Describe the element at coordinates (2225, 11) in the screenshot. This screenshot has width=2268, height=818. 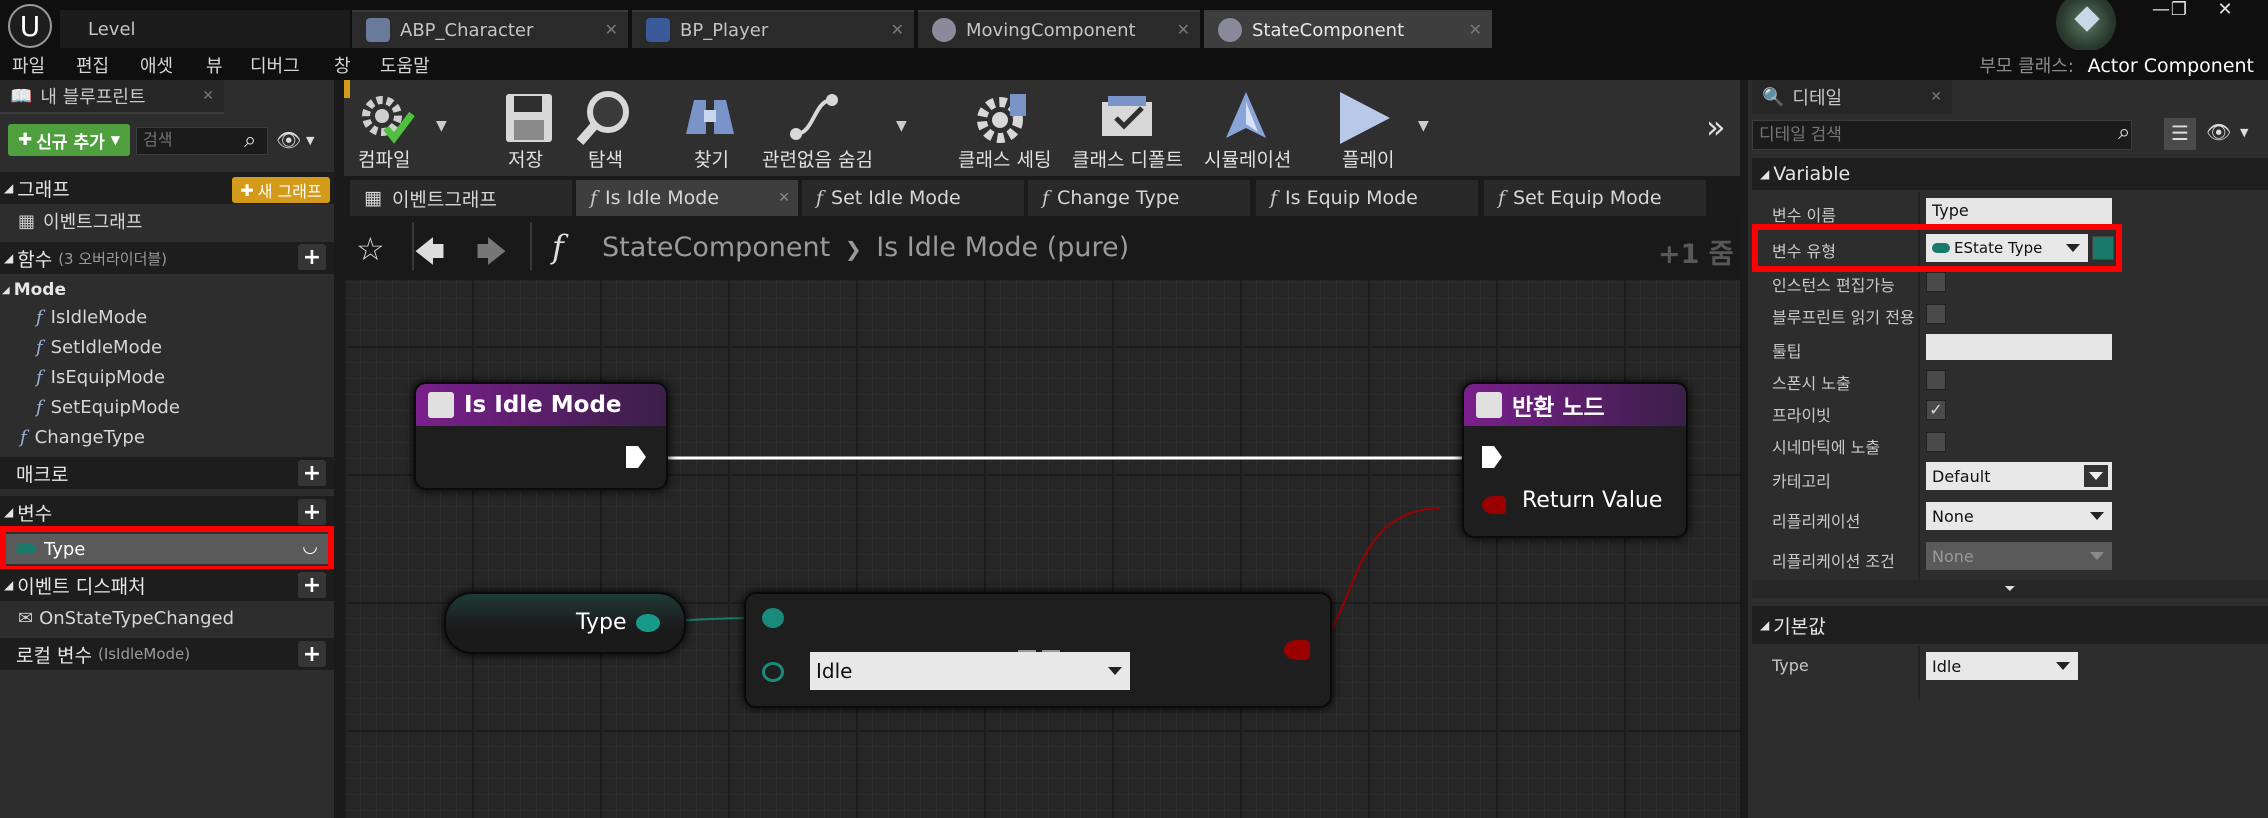
I see `close-window-button: ✕` at that location.